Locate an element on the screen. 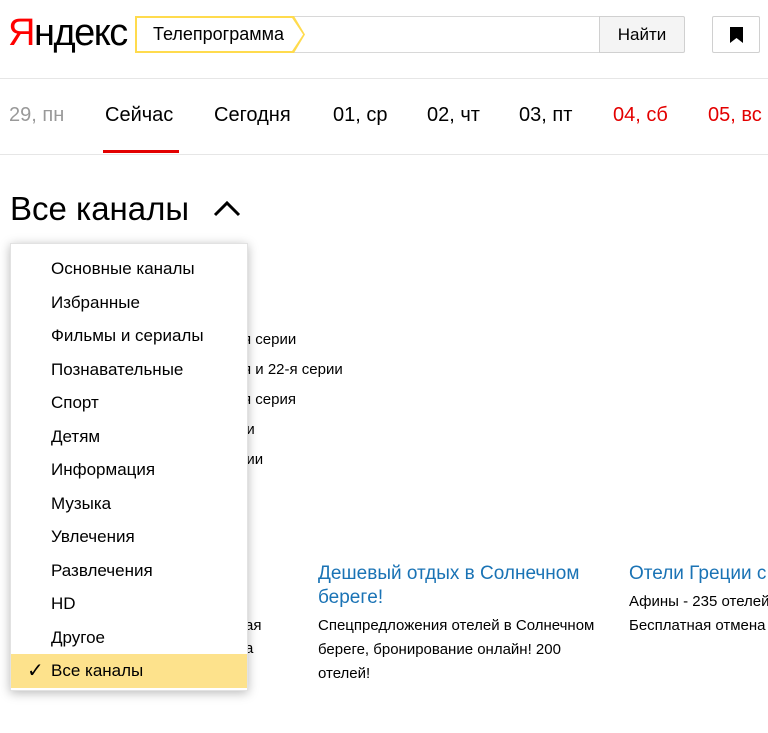 The width and height of the screenshot is (768, 733). bookmark-icon is located at coordinates (736, 35).